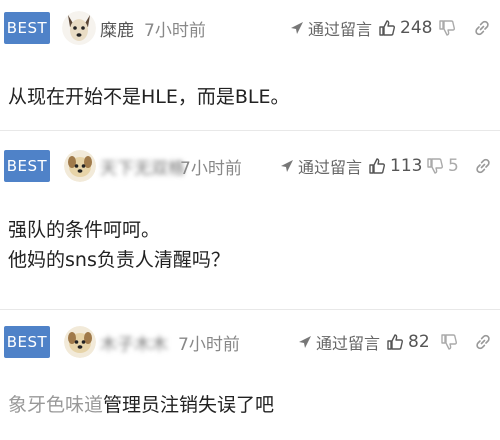 The width and height of the screenshot is (500, 440). I want to click on comment-line: 从现在开始不是HLE，而是BLE。, so click(149, 97).